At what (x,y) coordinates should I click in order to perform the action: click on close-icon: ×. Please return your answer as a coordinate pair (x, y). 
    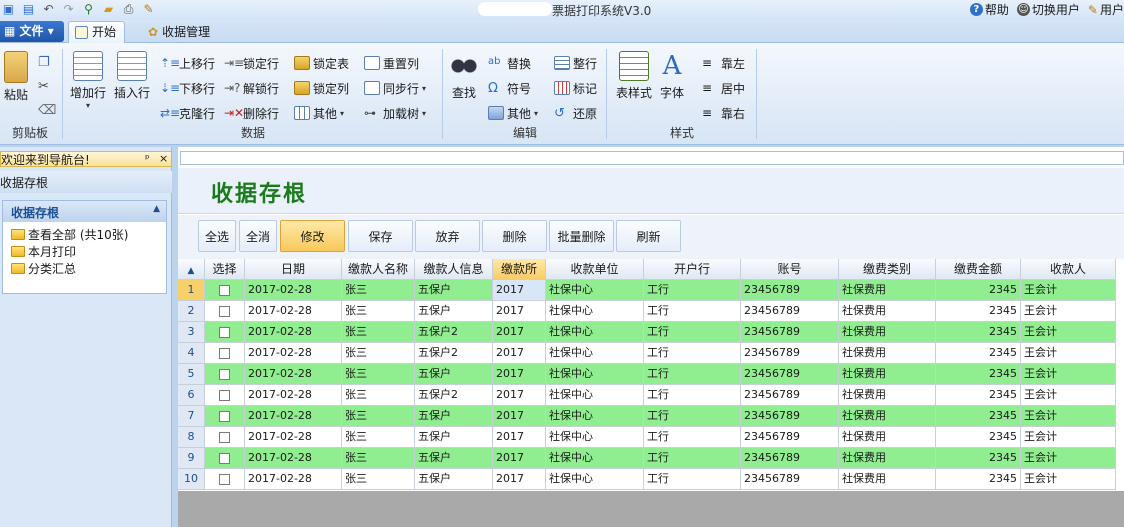
    Looking at the image, I should click on (163, 158).